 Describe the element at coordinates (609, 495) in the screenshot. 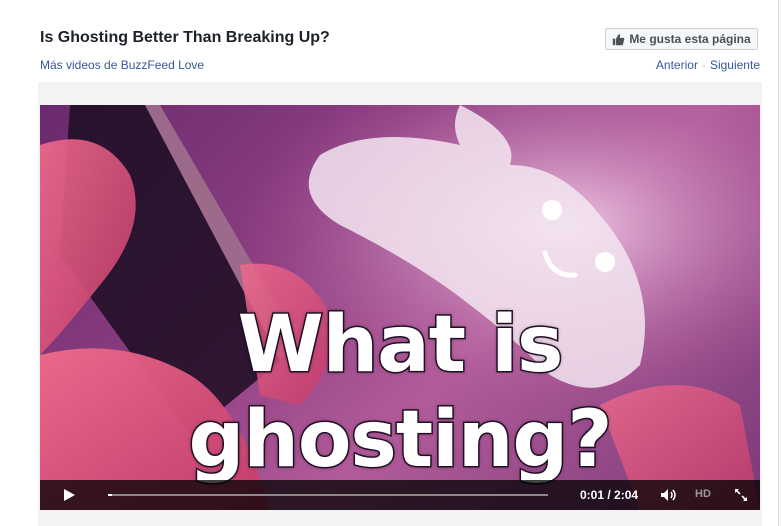

I see `time-display: 0:01 / 2:04` at that location.